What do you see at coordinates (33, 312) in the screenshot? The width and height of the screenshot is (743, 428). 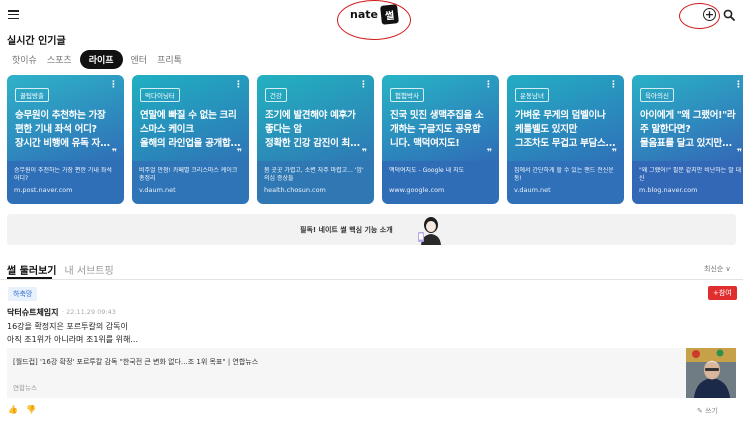 I see `post-author: 닥터슈트체임지` at bounding box center [33, 312].